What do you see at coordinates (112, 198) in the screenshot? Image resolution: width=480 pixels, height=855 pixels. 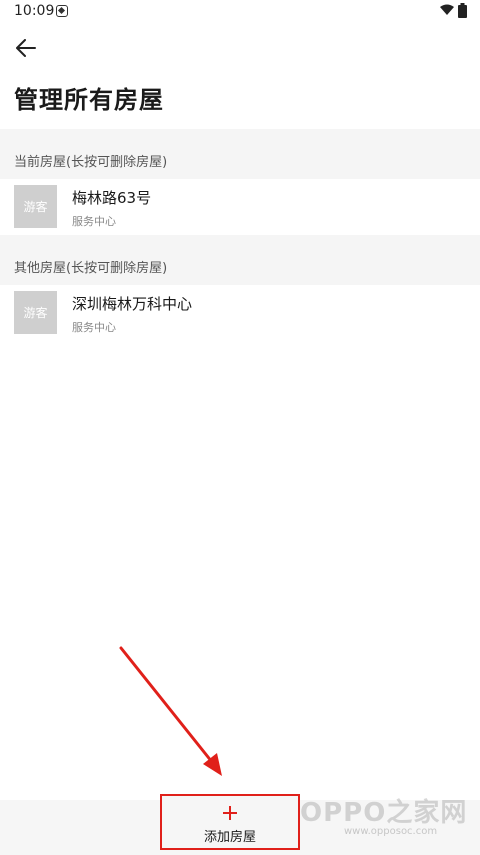 I see `house-name: 梅林路63号` at bounding box center [112, 198].